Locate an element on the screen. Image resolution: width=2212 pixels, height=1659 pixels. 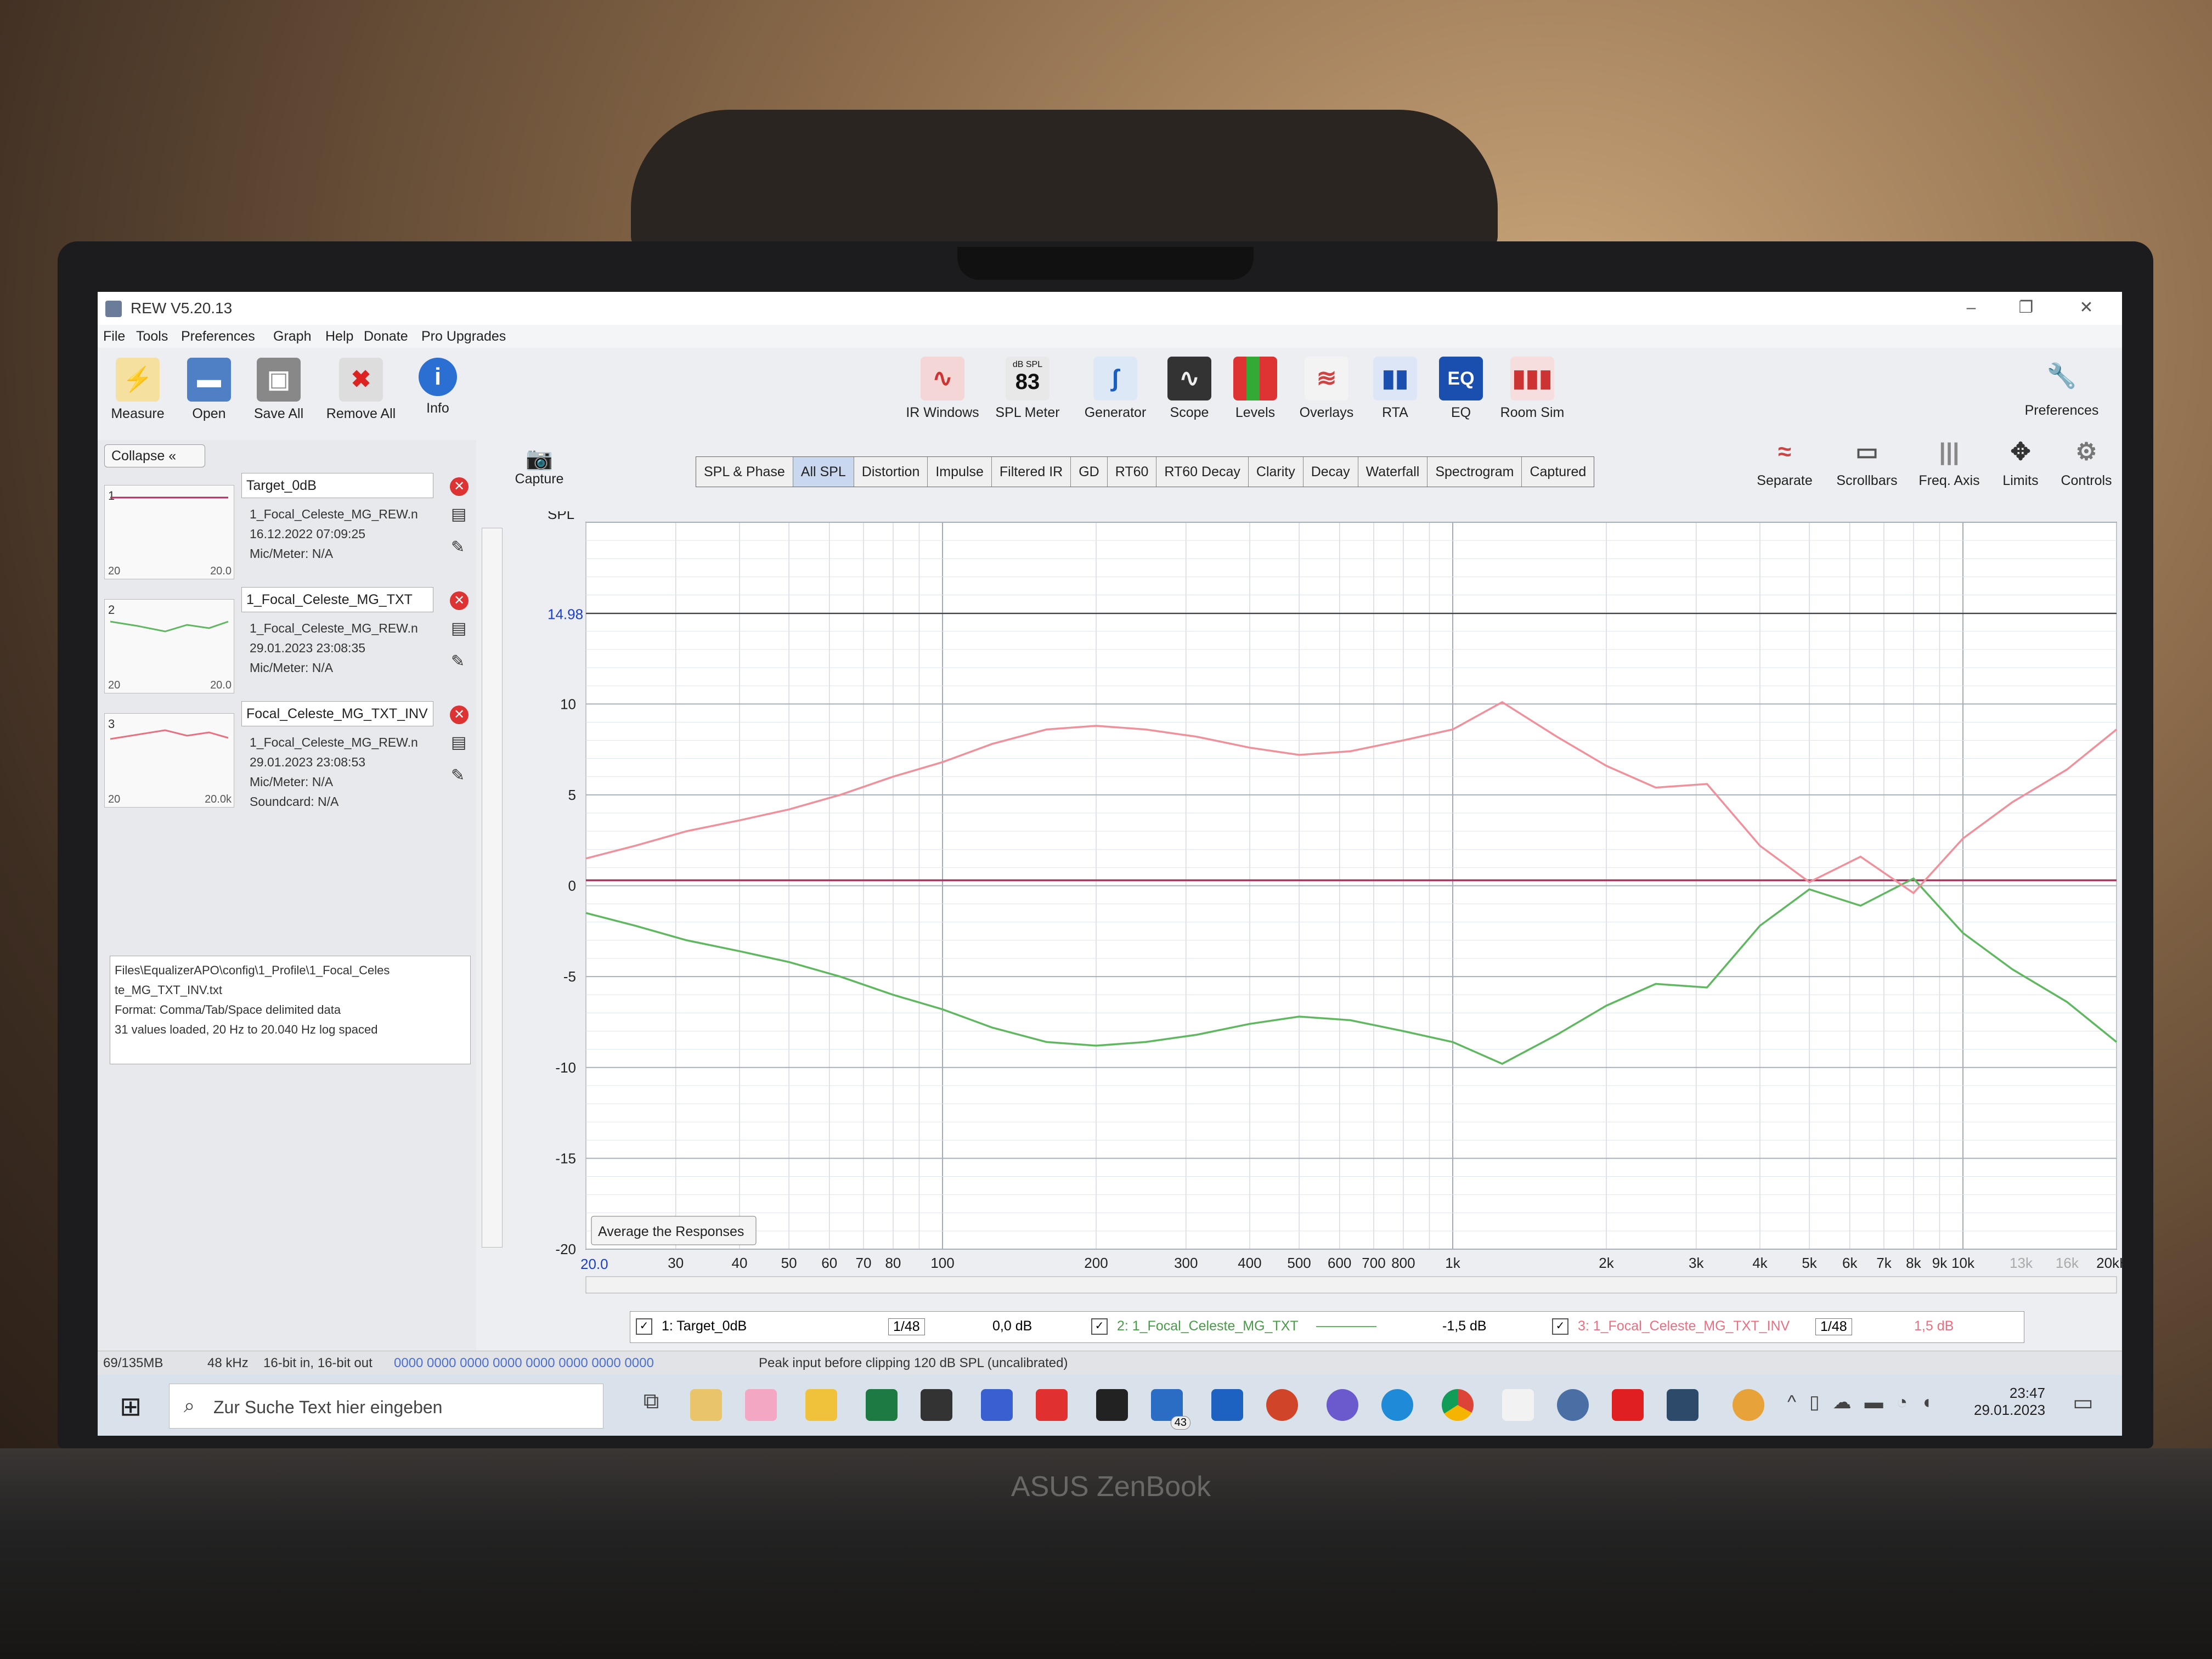
system-tray-icons: ^▯☁▬◔◖ is located at coordinates (1866, 1402).